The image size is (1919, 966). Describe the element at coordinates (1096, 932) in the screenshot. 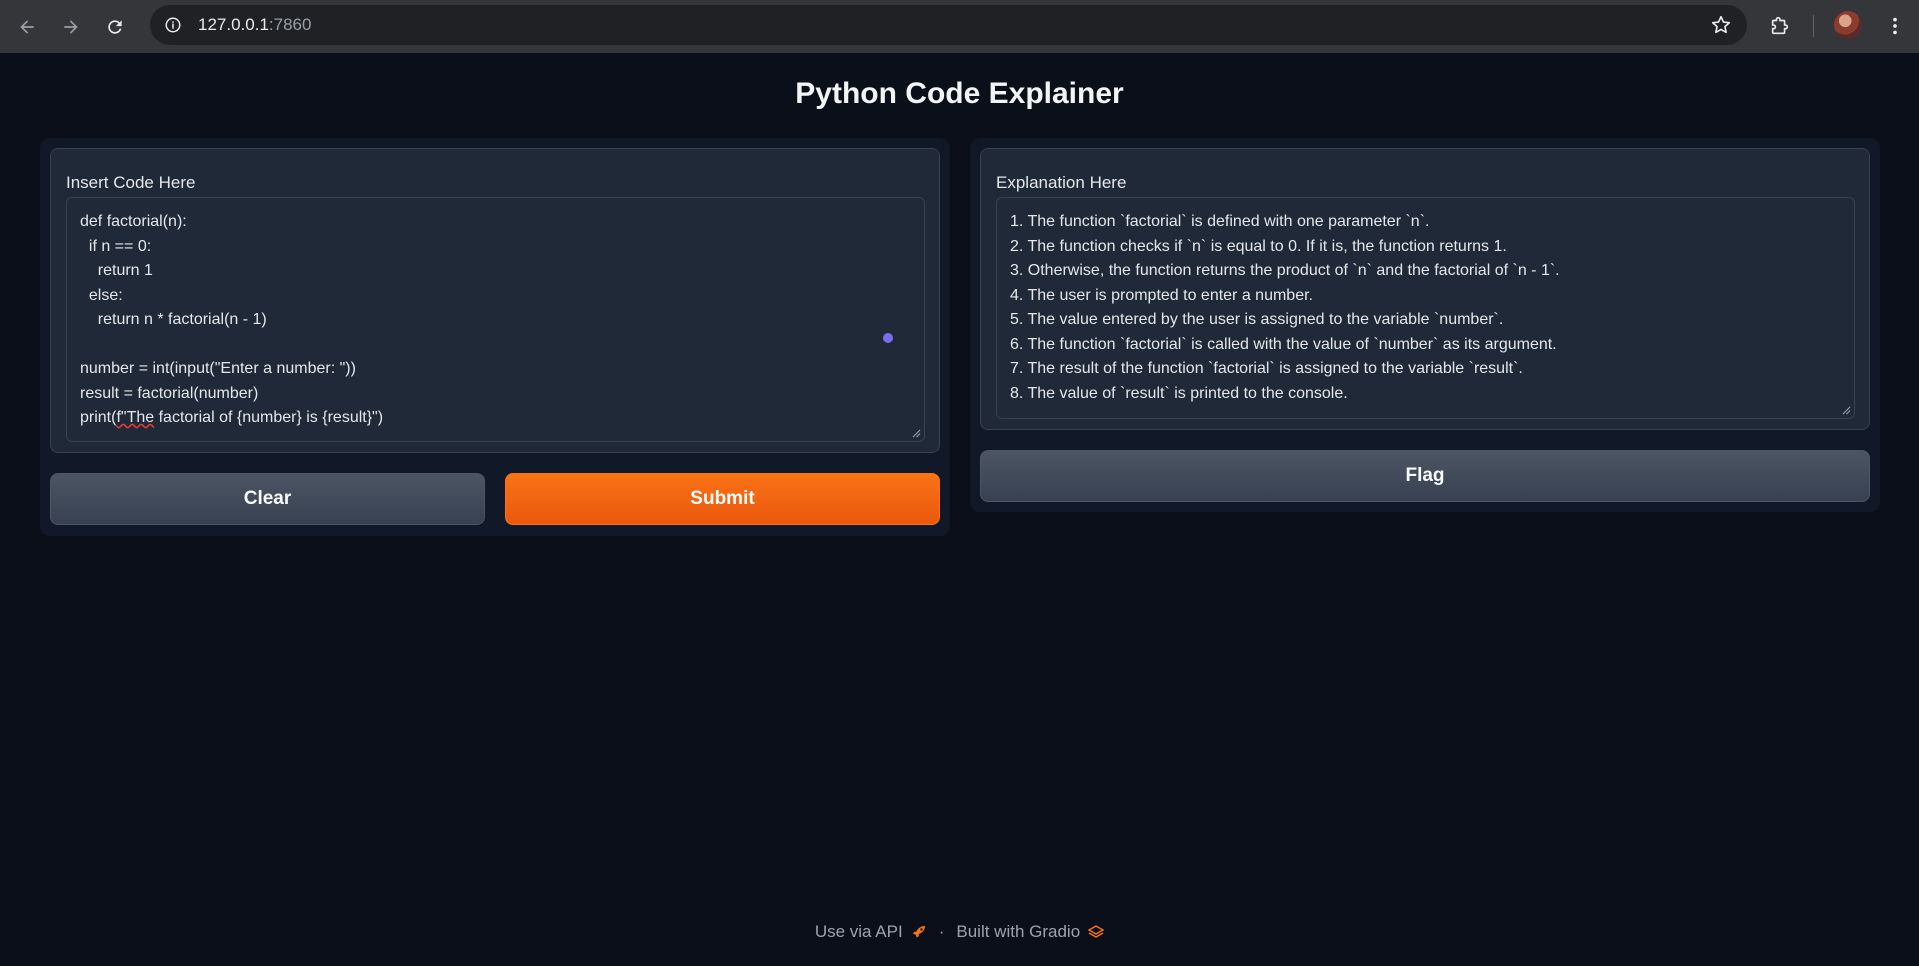

I see `gradio-logo-icon` at that location.